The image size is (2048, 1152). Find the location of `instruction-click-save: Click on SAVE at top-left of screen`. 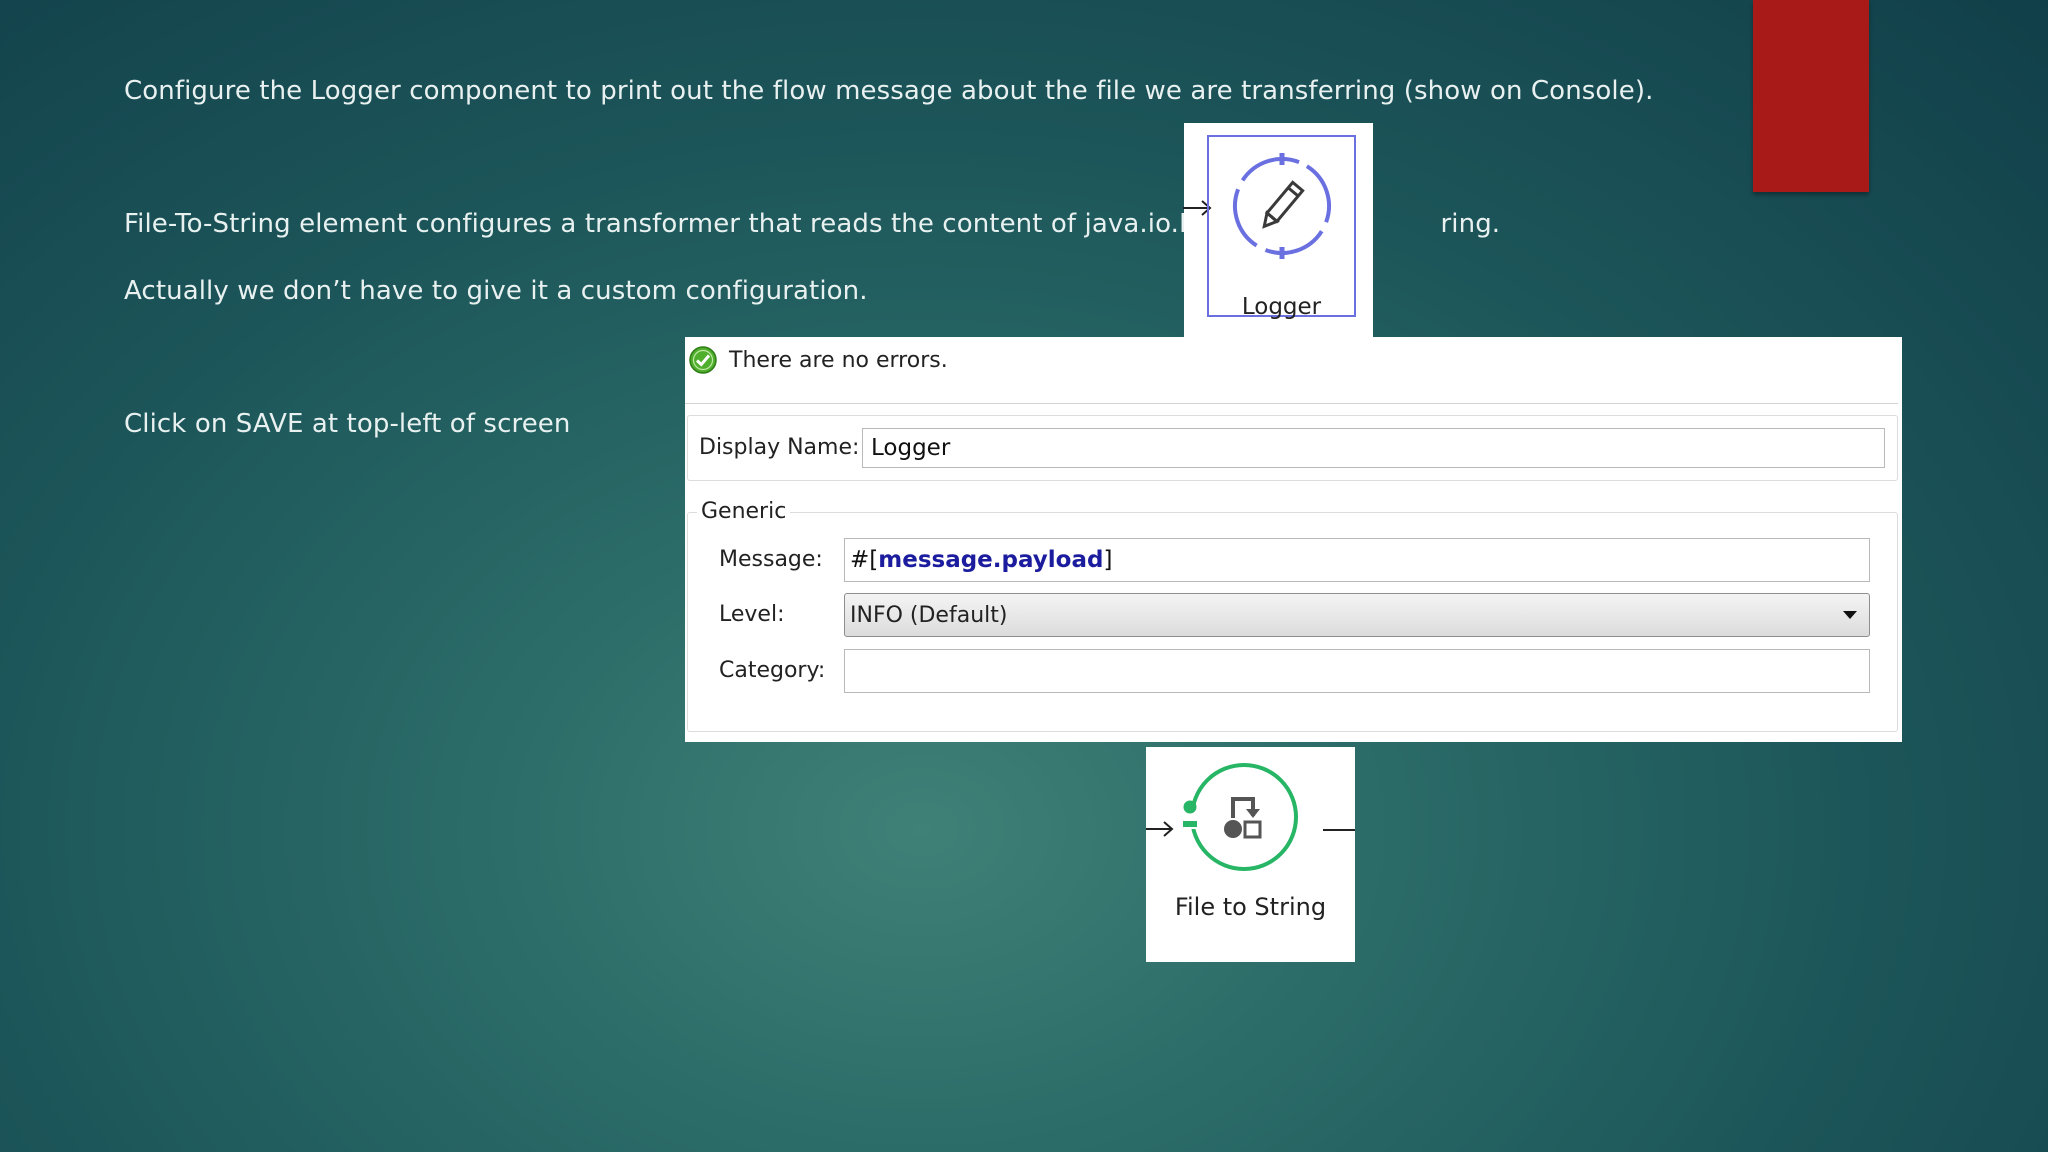

instruction-click-save: Click on SAVE at top-left of screen is located at coordinates (347, 424).